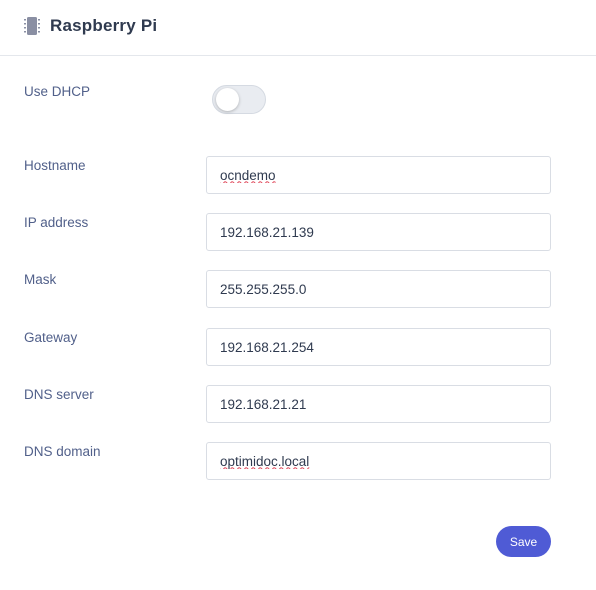  What do you see at coordinates (57, 91) in the screenshot?
I see `dhcp-label: Use DHCP` at bounding box center [57, 91].